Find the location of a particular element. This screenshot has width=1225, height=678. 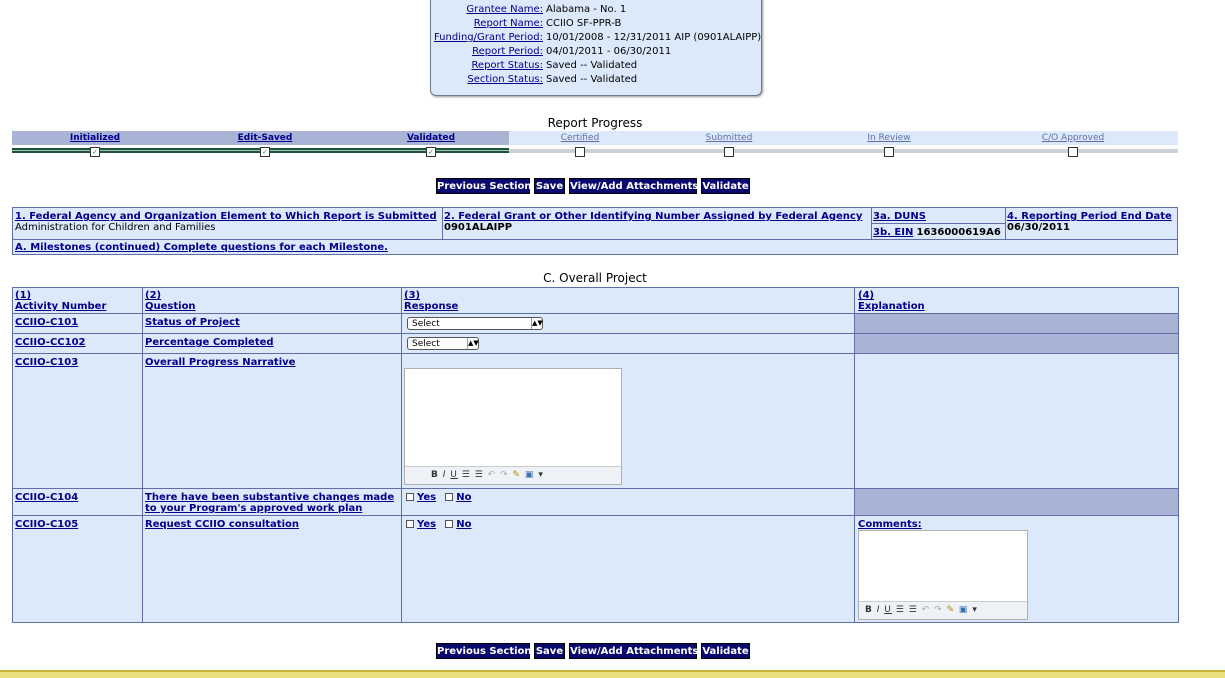

col-header-explanation-name: Explanation is located at coordinates (891, 306).